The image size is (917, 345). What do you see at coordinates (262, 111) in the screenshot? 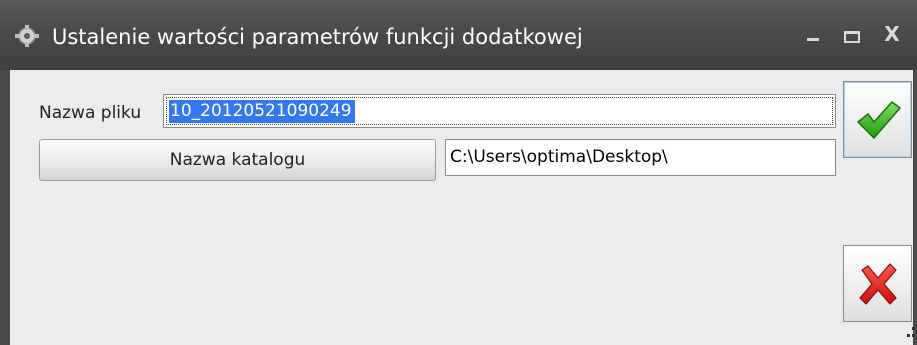
I see `file-name-value: 10_20120521090249` at bounding box center [262, 111].